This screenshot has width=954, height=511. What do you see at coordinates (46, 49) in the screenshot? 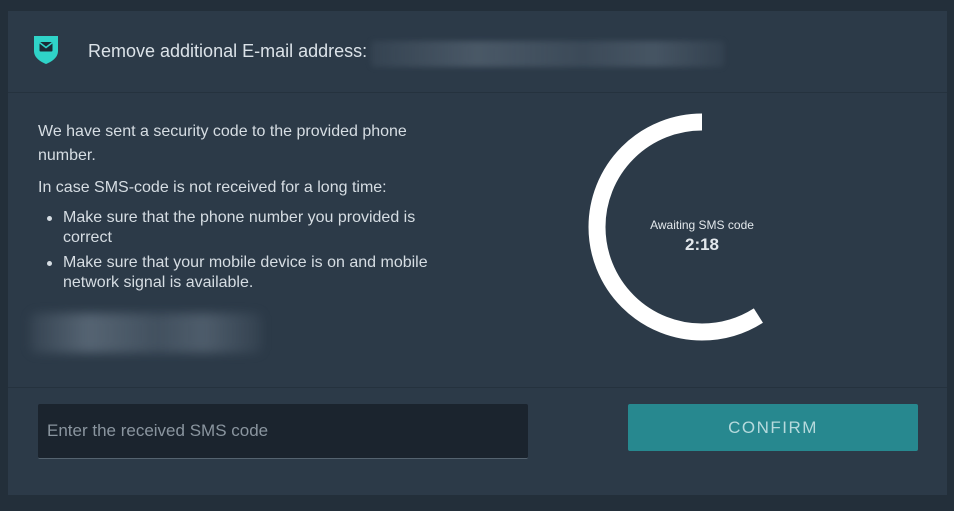
I see `shield-mail-icon` at bounding box center [46, 49].